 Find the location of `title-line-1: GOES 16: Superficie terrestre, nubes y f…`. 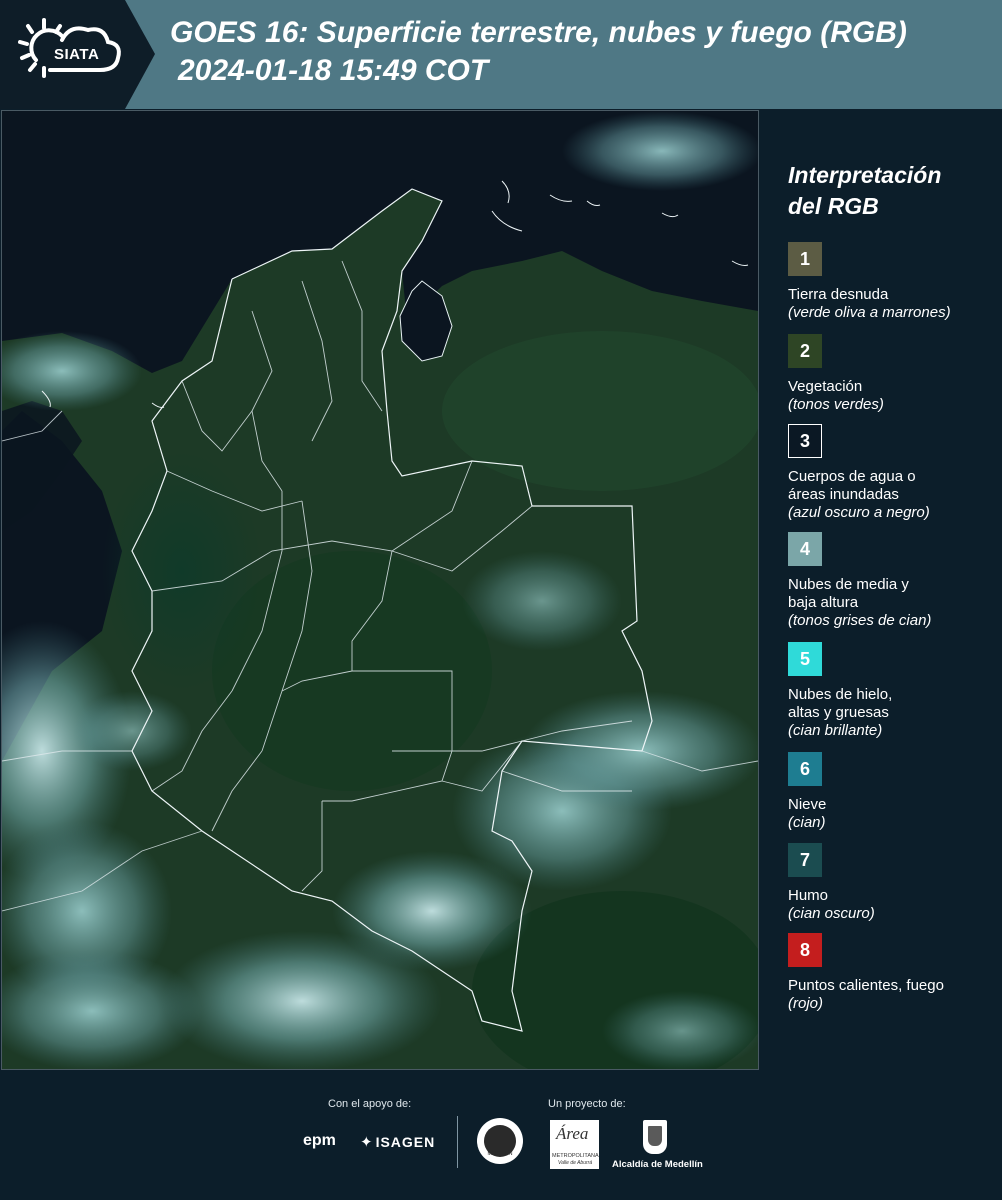

title-line-1: GOES 16: Superficie terrestre, nubes y f… is located at coordinates (538, 32).